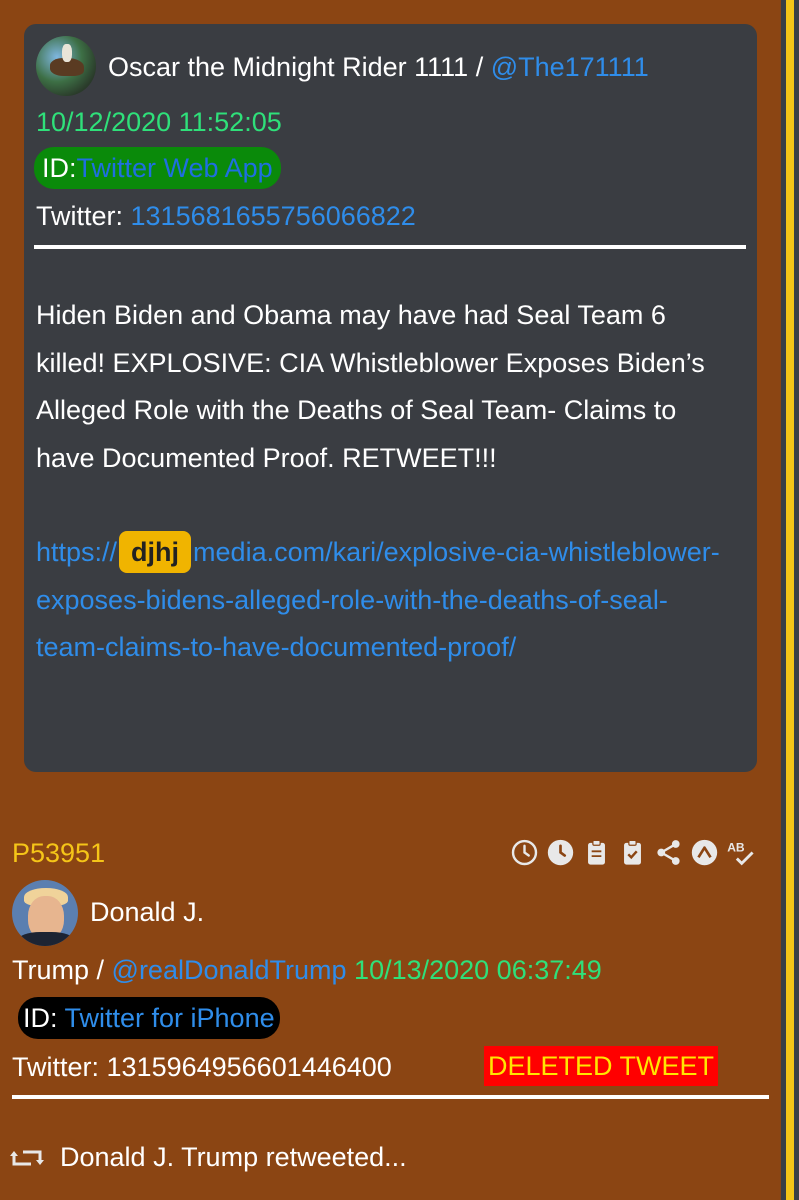 The image size is (799, 1200). I want to click on quoted-client-badge: ID:Twitter Web App, so click(157, 168).